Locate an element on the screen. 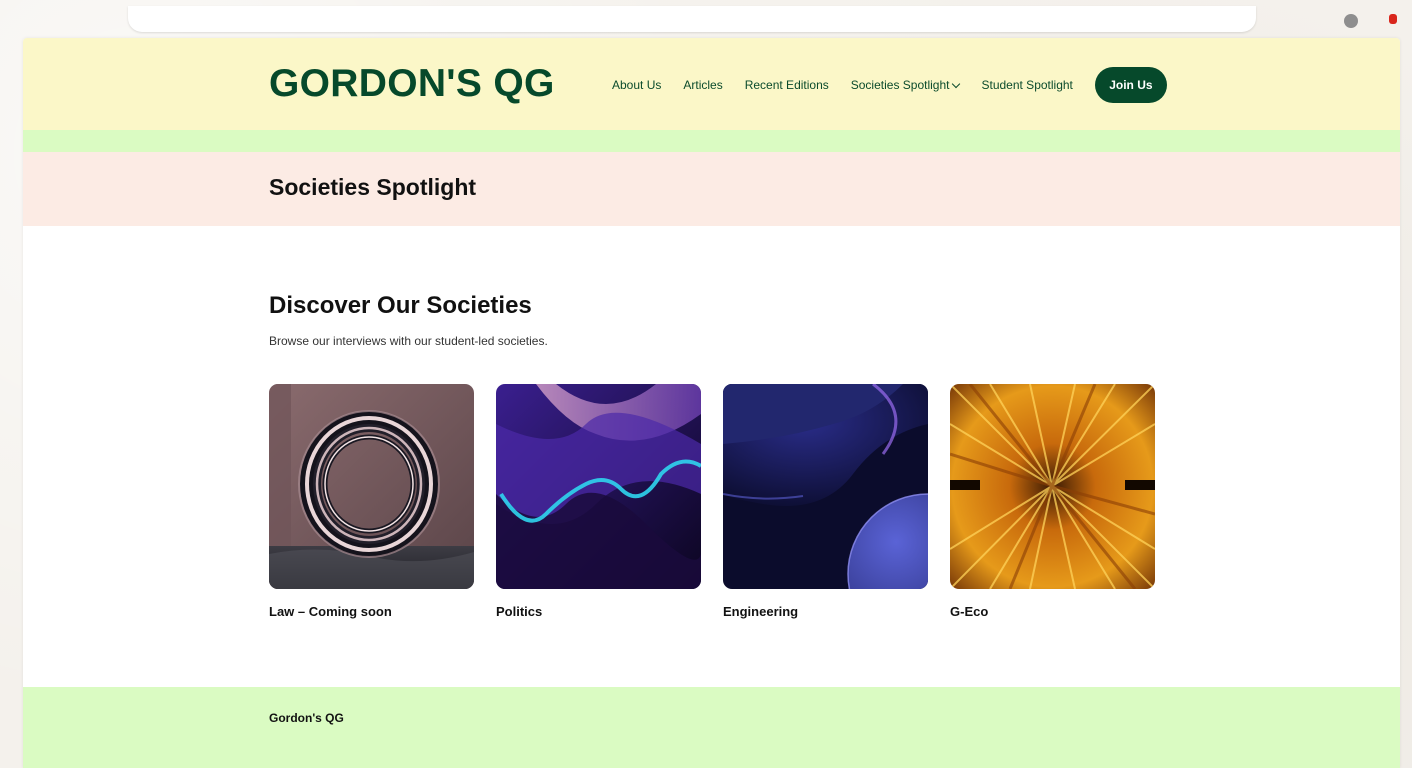 The image size is (1412, 768). nav-societies-spotlight: Societies Spotlight is located at coordinates (905, 85).